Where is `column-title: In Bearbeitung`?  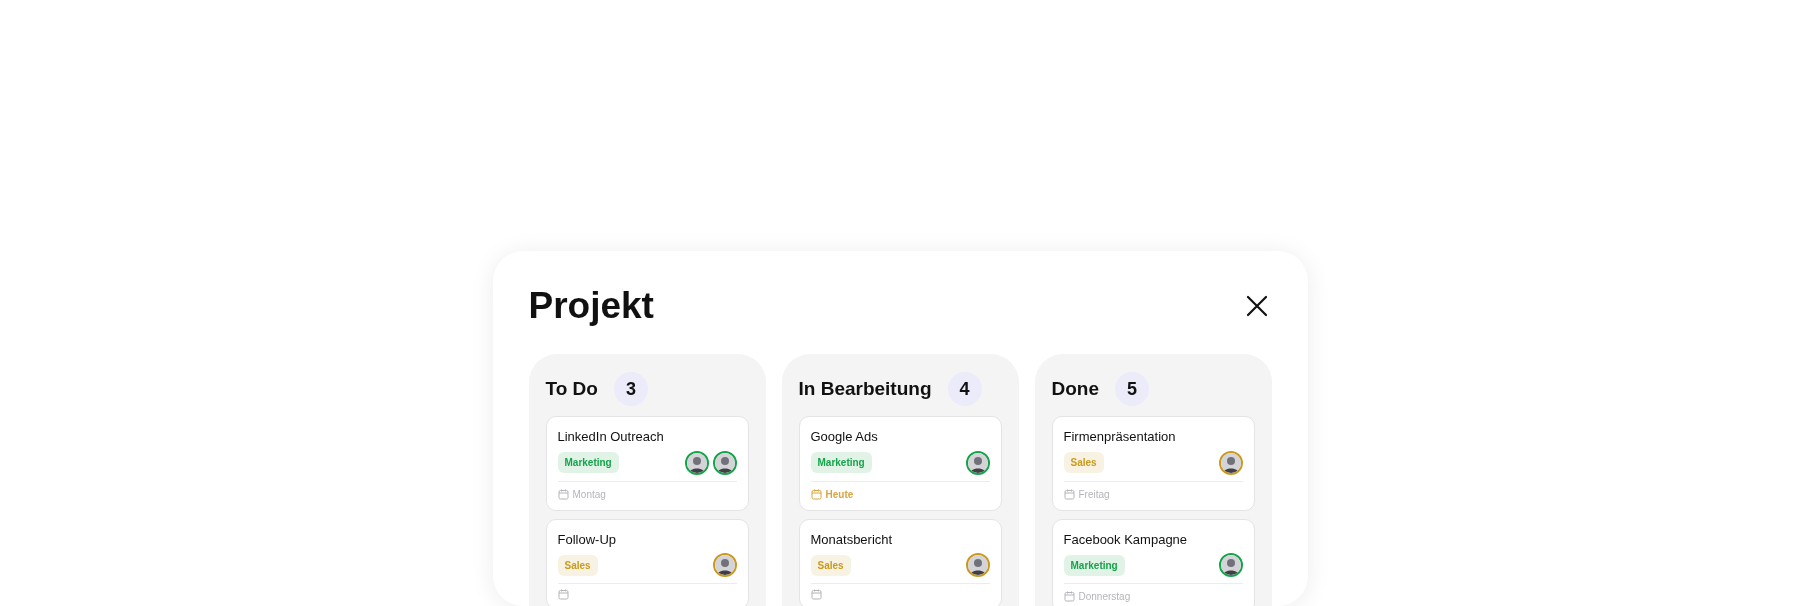 column-title: In Bearbeitung is located at coordinates (865, 388).